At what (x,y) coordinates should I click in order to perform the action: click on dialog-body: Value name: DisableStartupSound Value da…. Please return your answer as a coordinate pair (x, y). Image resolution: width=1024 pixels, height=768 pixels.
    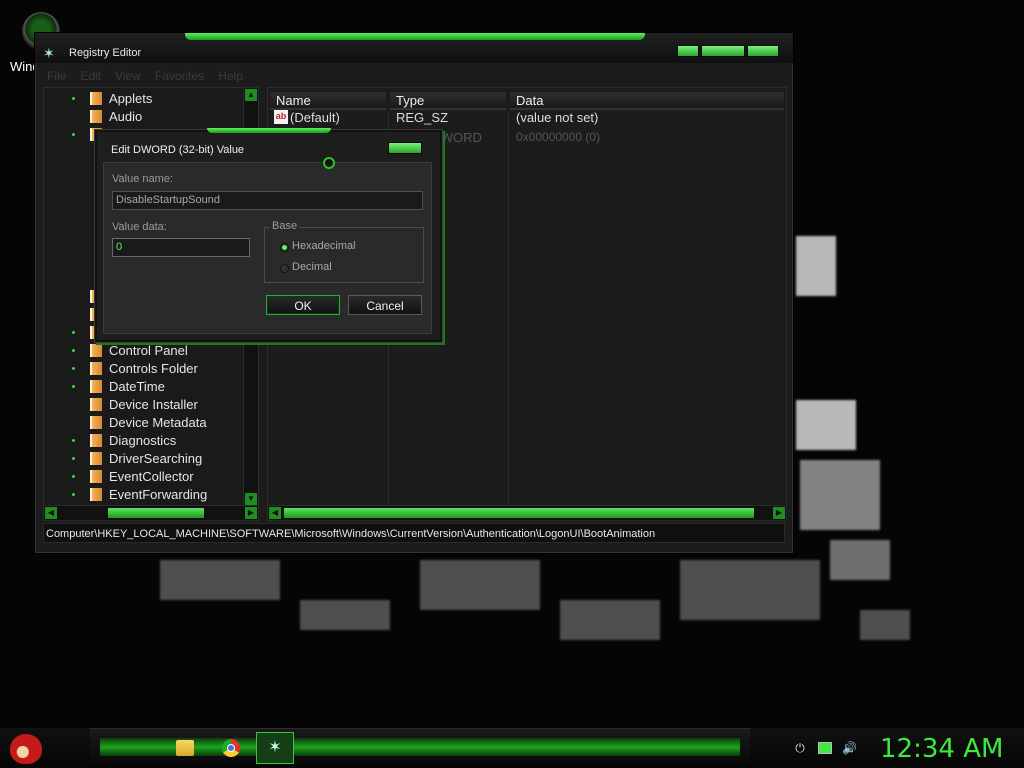
    Looking at the image, I should click on (267, 248).